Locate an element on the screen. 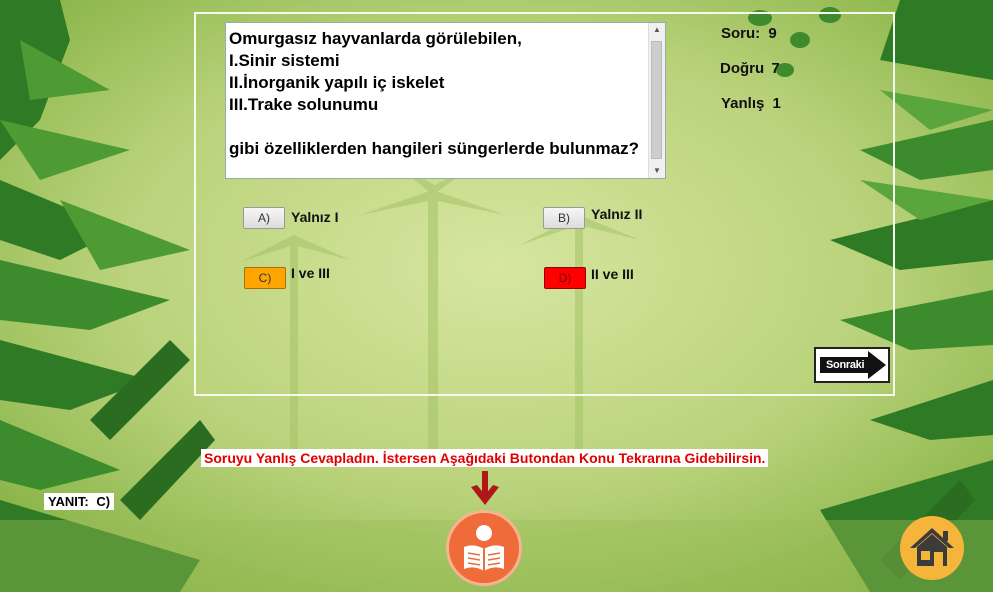 Image resolution: width=993 pixels, height=592 pixels. question-number: Soru: 9 is located at coordinates (749, 33).